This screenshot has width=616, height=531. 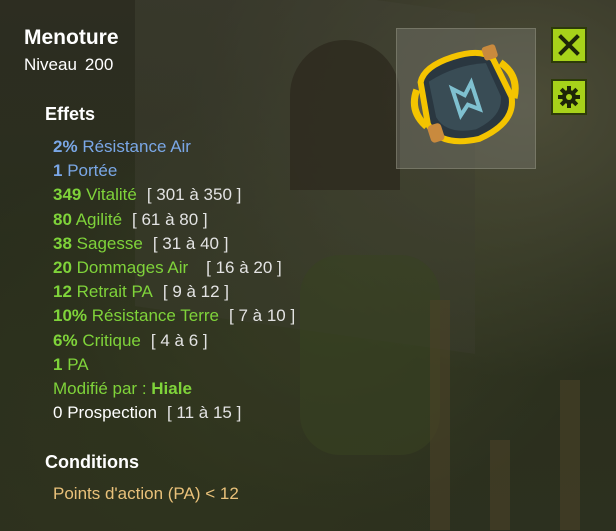 I want to click on item-level: Niveau 200, so click(x=68, y=65).